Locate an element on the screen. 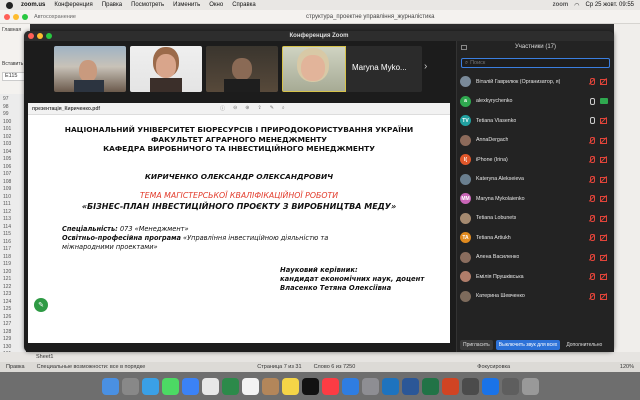 This screenshot has height=400, width=640. row-number: 124 is located at coordinates (13, 303).